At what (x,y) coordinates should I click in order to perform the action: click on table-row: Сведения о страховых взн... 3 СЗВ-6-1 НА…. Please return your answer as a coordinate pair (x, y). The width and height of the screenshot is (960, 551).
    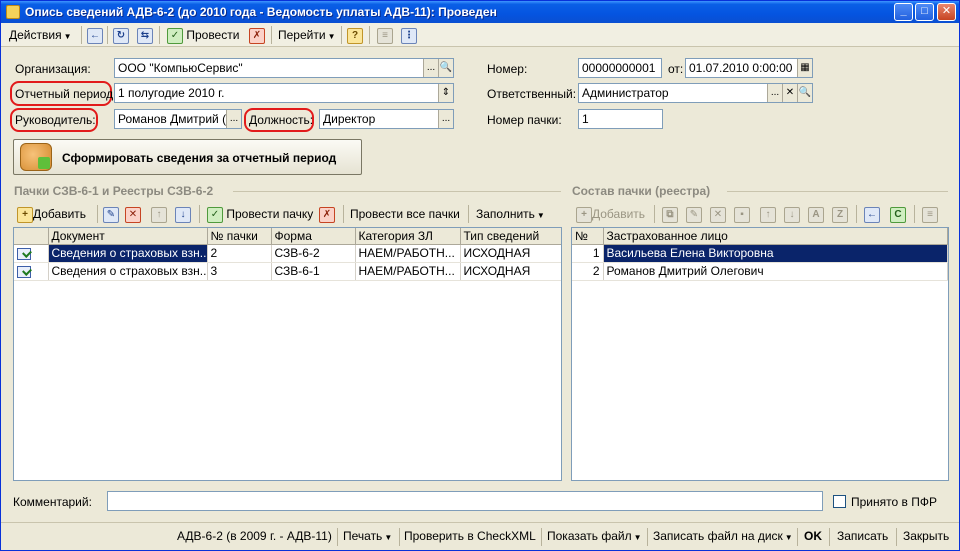
    Looking at the image, I should click on (287, 271).